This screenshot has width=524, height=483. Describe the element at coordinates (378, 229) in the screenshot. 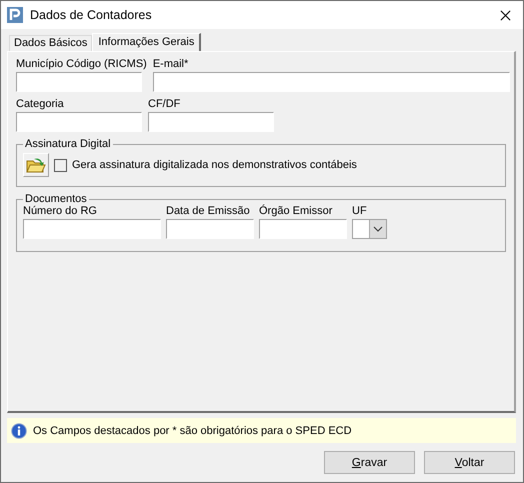

I see `chevron-down-icon` at that location.